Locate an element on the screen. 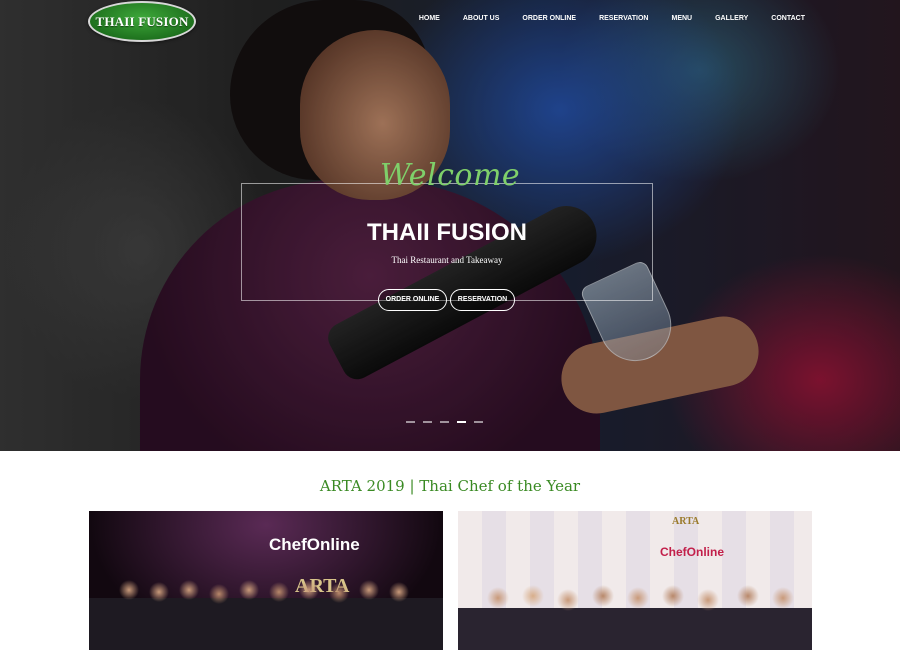 Image resolution: width=900 pixels, height=650 pixels. nav-item-about-us: ABOUT US is located at coordinates (481, 18).